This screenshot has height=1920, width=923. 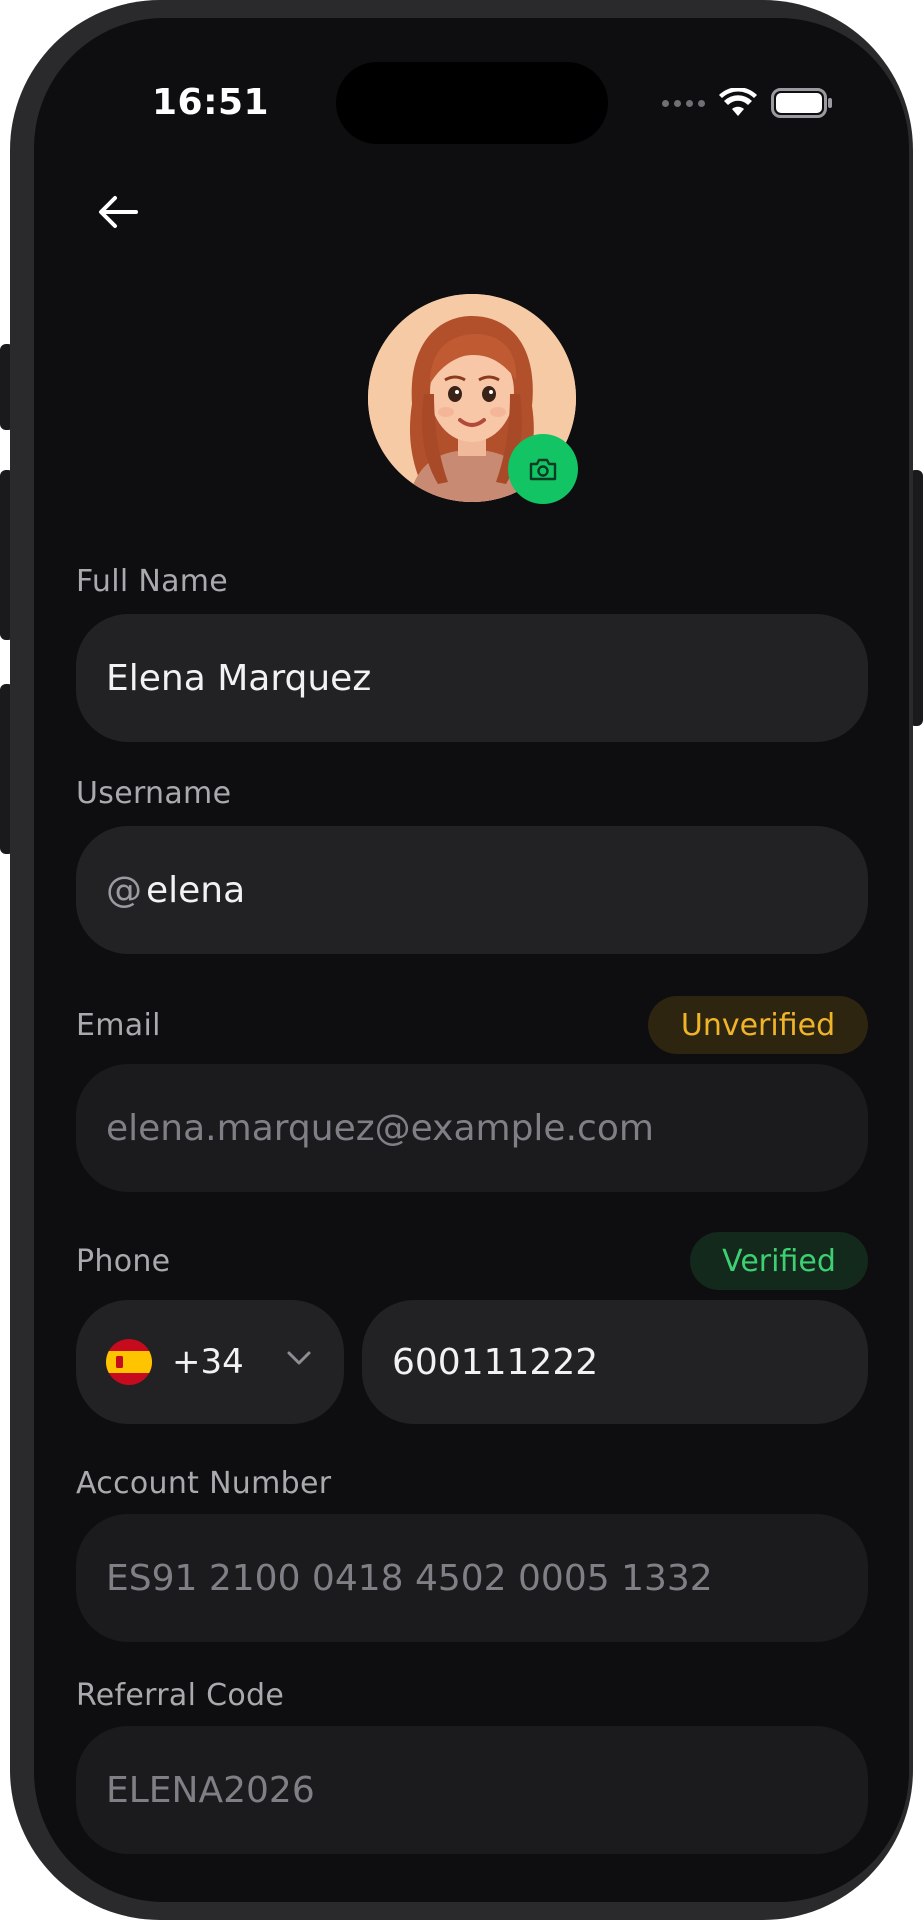 I want to click on email-value: elena.marquez@example.com, so click(x=380, y=1128).